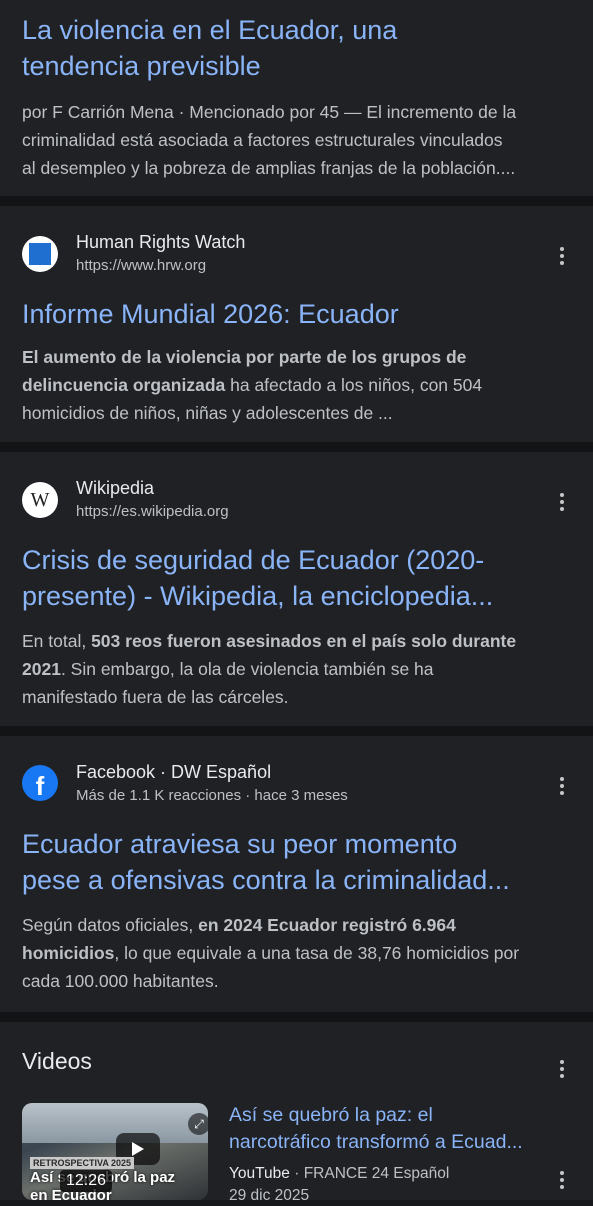 Image resolution: width=593 pixels, height=1206 pixels. What do you see at coordinates (57, 1061) in the screenshot?
I see `videos-heading: Videos` at bounding box center [57, 1061].